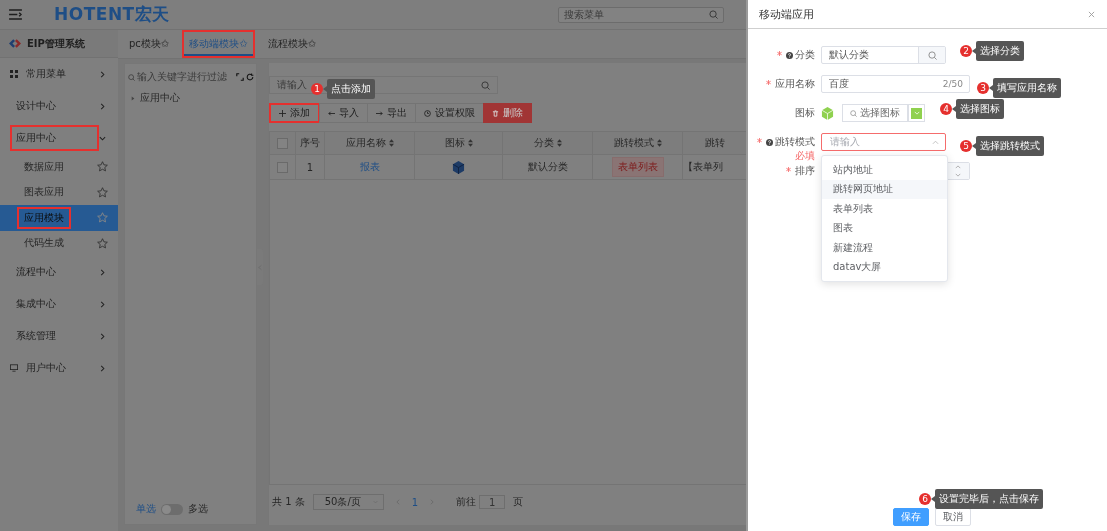 The image size is (1107, 531). Describe the element at coordinates (44, 217) in the screenshot. I see `sidebar-item-label: 应用模块` at that location.